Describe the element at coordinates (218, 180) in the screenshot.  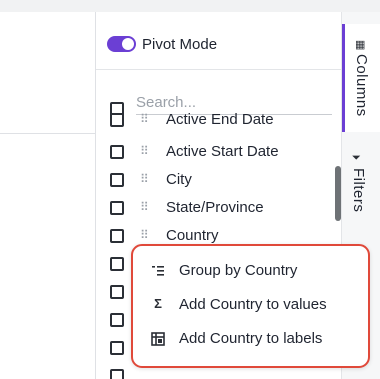
I see `column-item-city: ⠿ City` at that location.